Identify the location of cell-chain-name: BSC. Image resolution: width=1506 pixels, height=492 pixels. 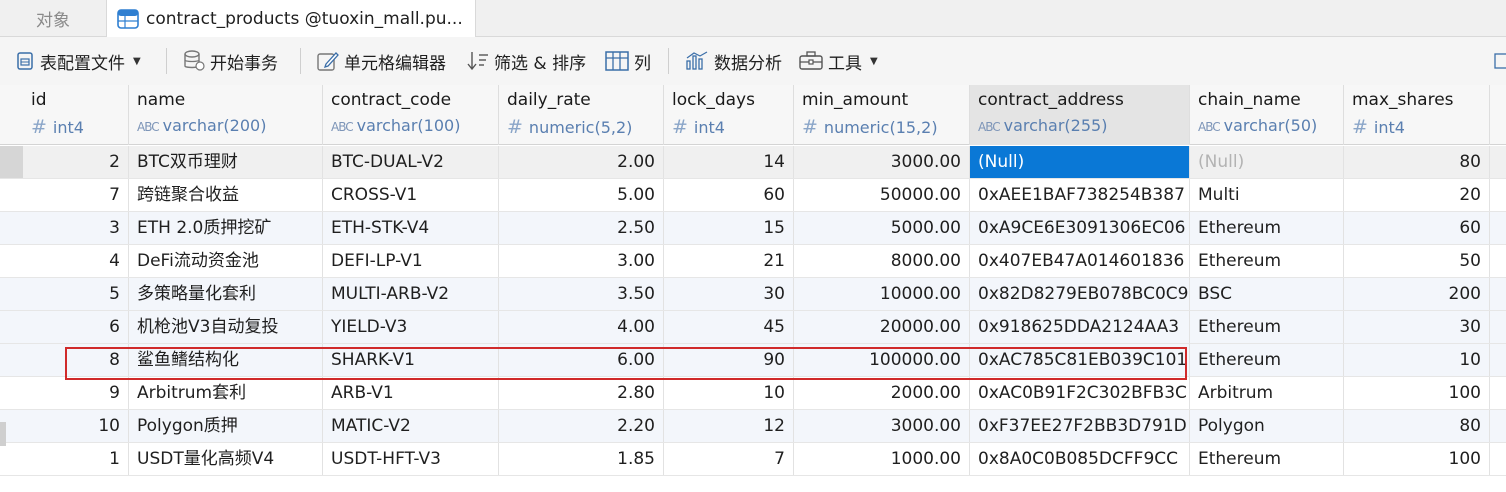
(1267, 294).